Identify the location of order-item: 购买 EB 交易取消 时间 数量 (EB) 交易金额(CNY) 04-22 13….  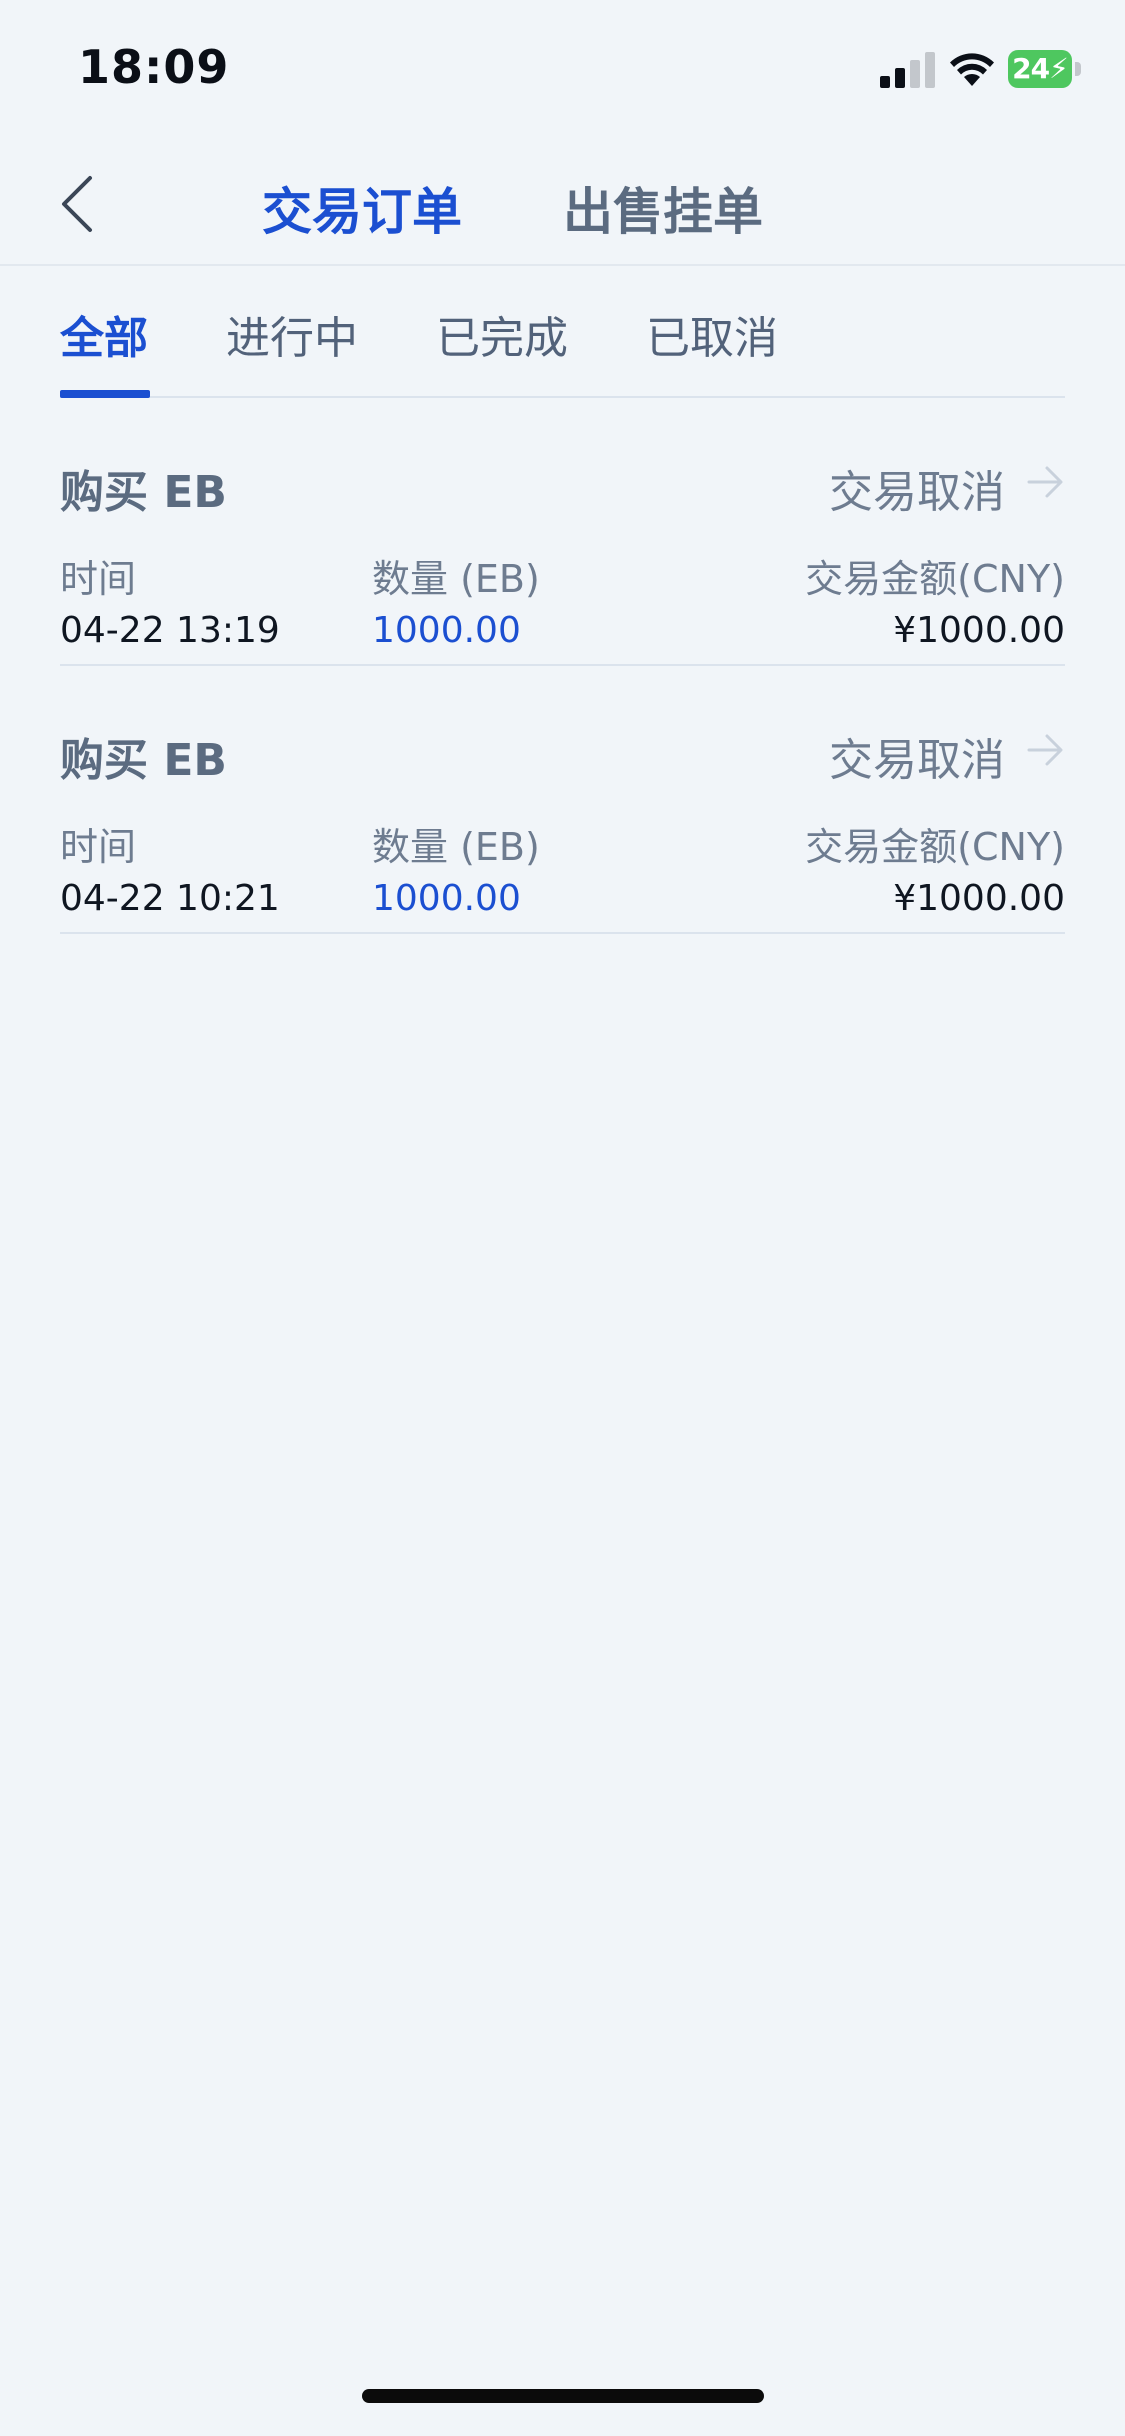
(562, 532).